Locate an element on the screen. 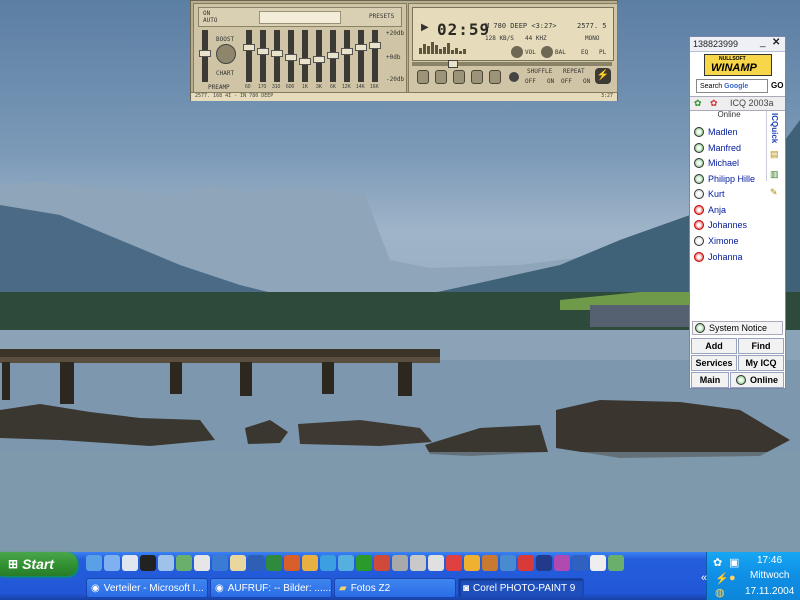 The width and height of the screenshot is (800, 600). eq-preamp-slider is located at coordinates (205, 56).